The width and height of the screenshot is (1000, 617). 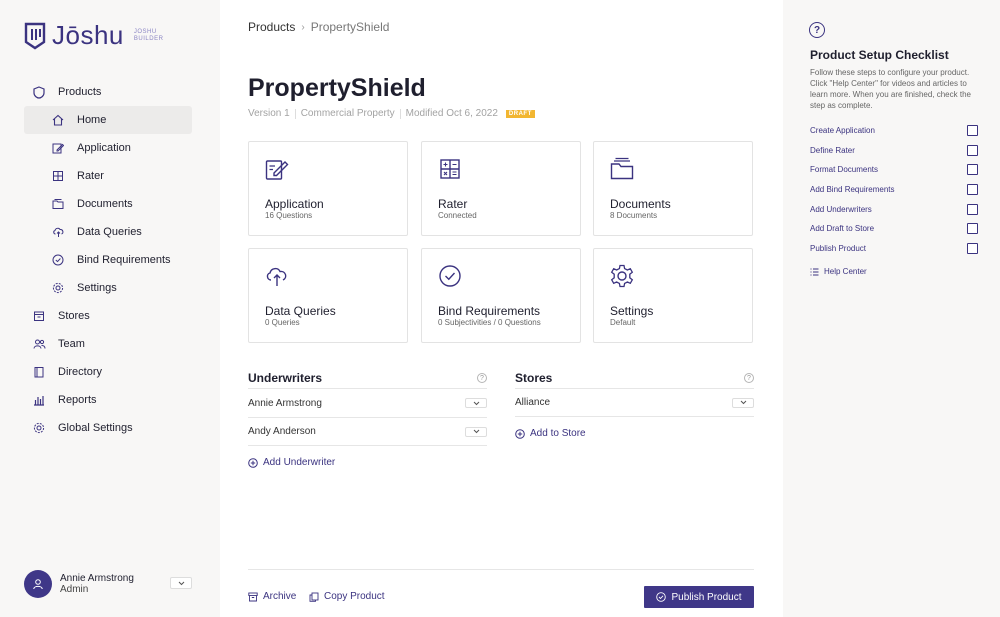 I want to click on checklist-link-define-rater: Define Rater, so click(x=832, y=150).